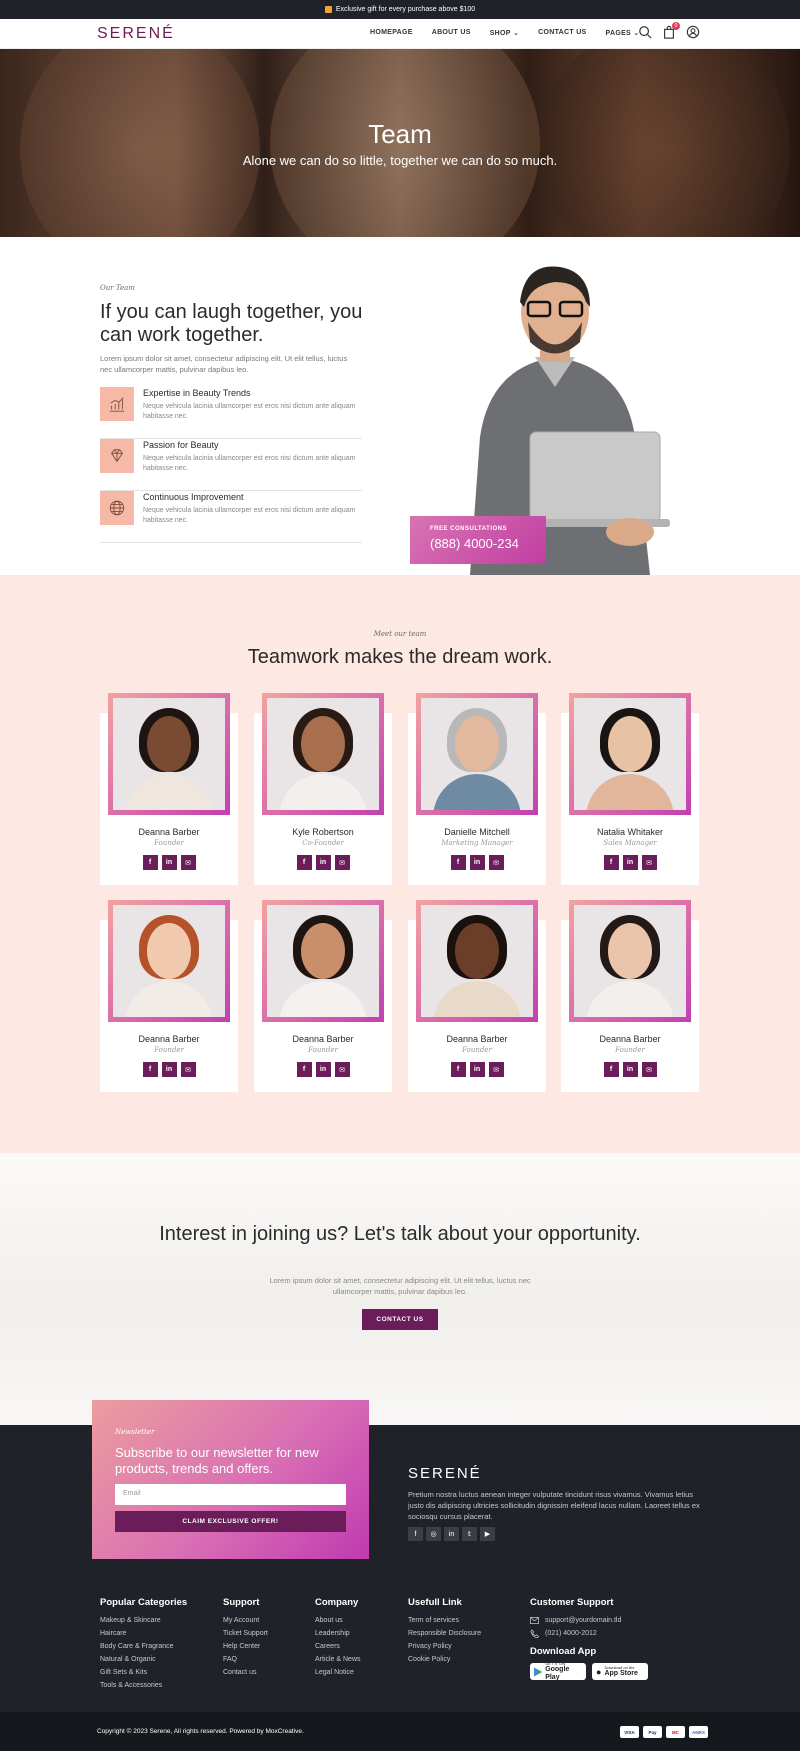  Describe the element at coordinates (487, 1534) in the screenshot. I see `youtube-icon: ▶` at that location.